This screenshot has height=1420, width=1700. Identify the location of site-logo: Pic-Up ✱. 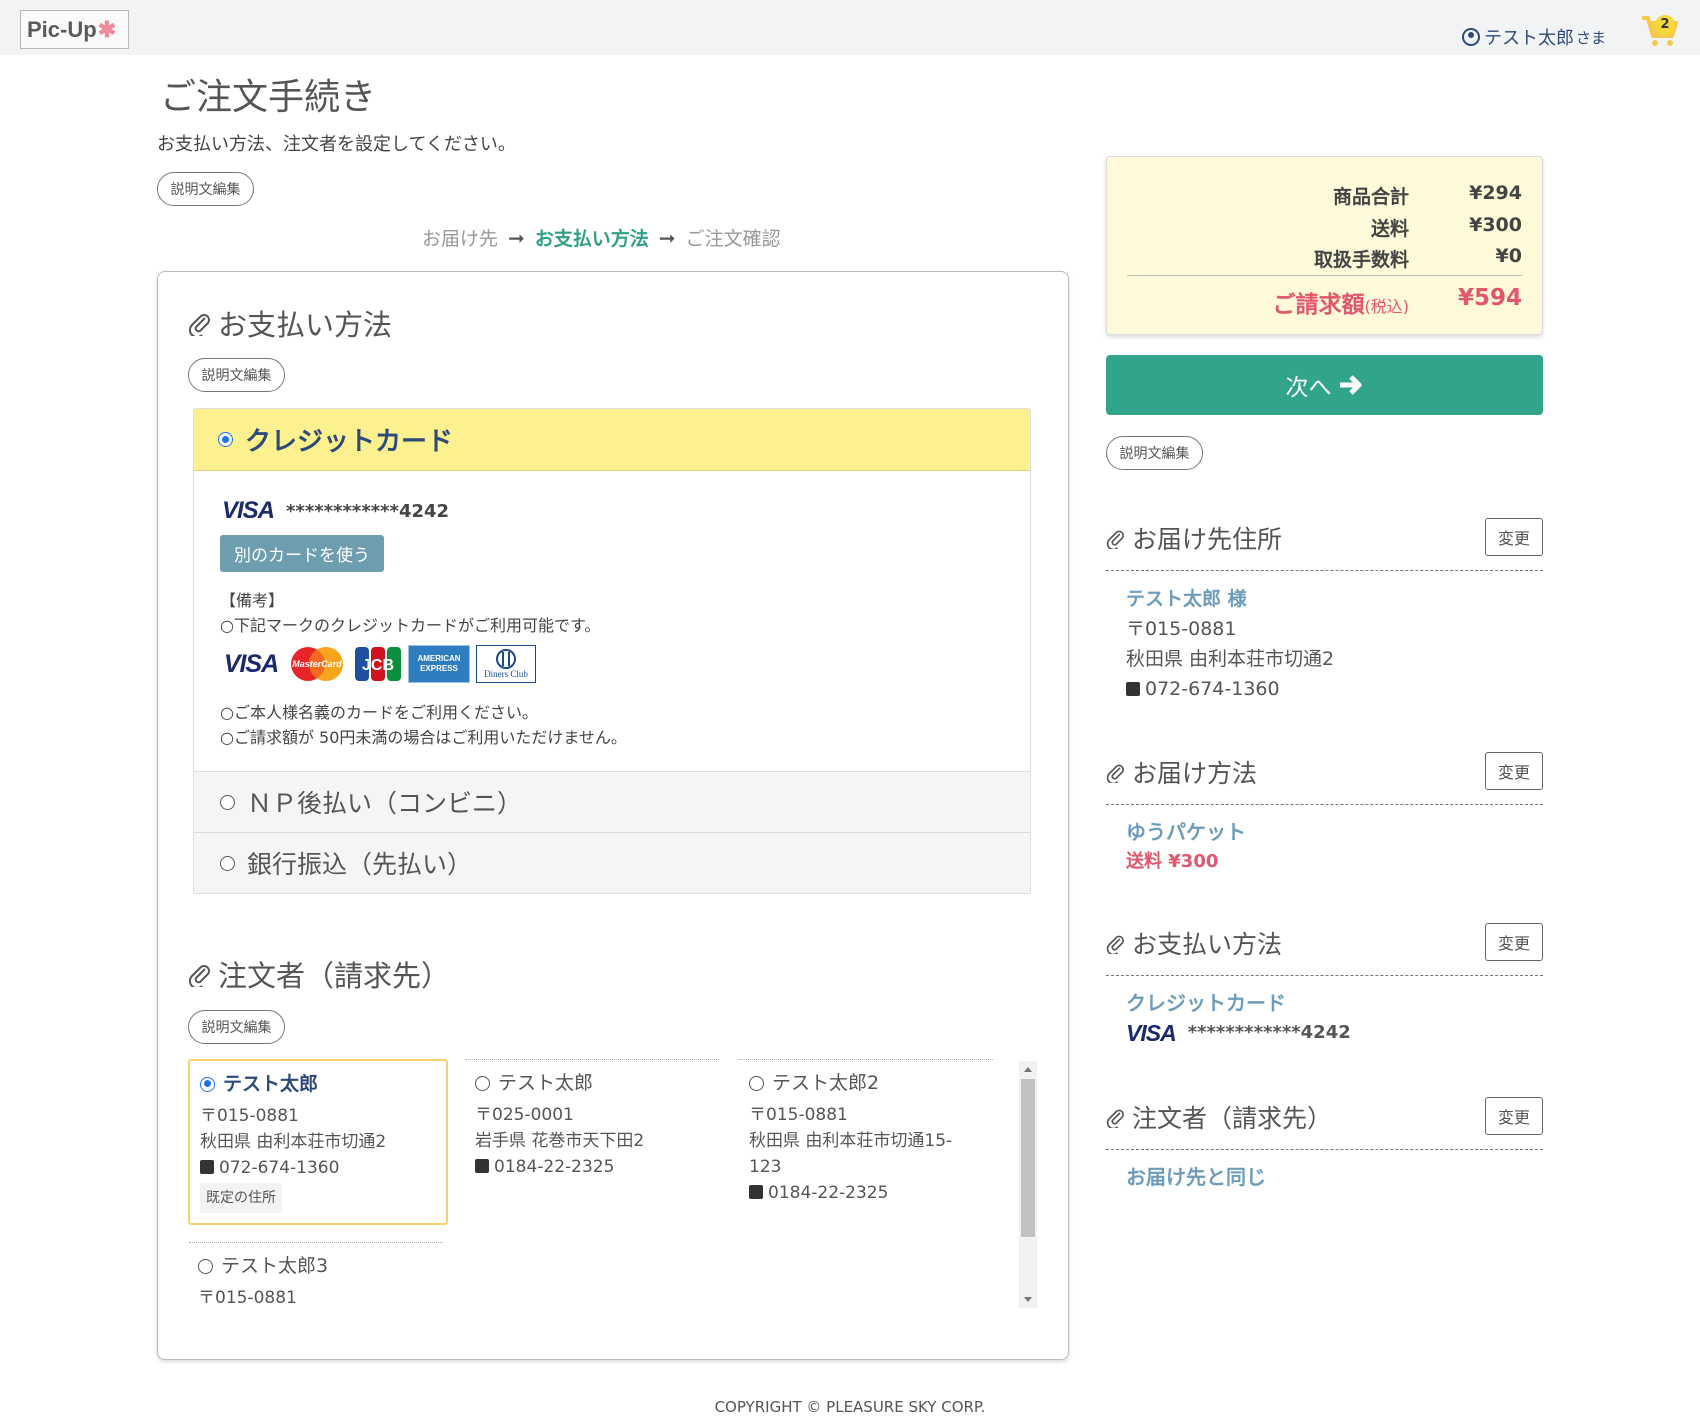
(74, 29).